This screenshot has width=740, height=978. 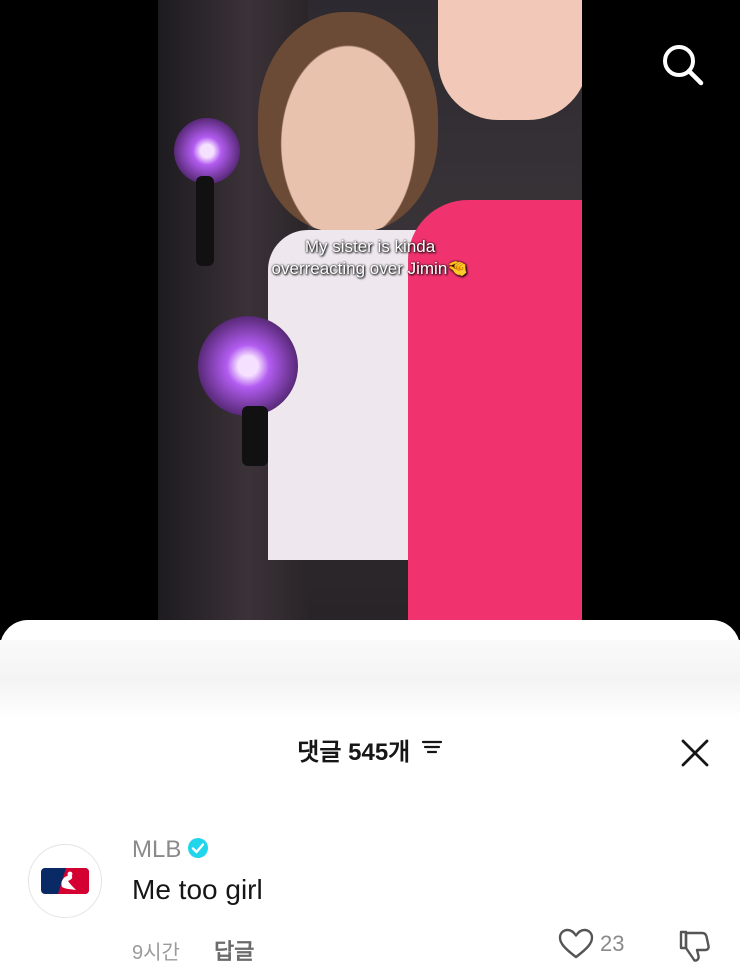 What do you see at coordinates (234, 950) in the screenshot?
I see `reply-button: 답글` at bounding box center [234, 950].